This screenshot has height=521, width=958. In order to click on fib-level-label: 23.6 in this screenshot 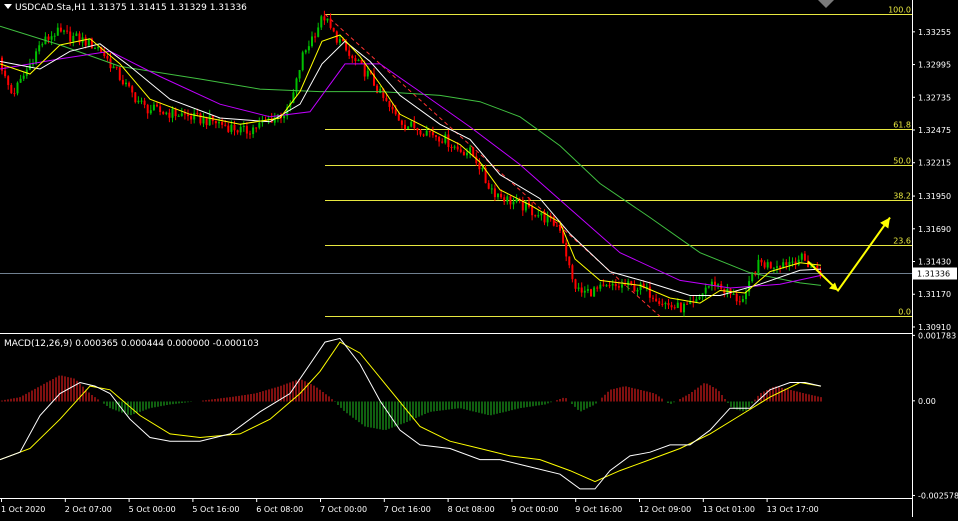, I will do `click(902, 241)`.